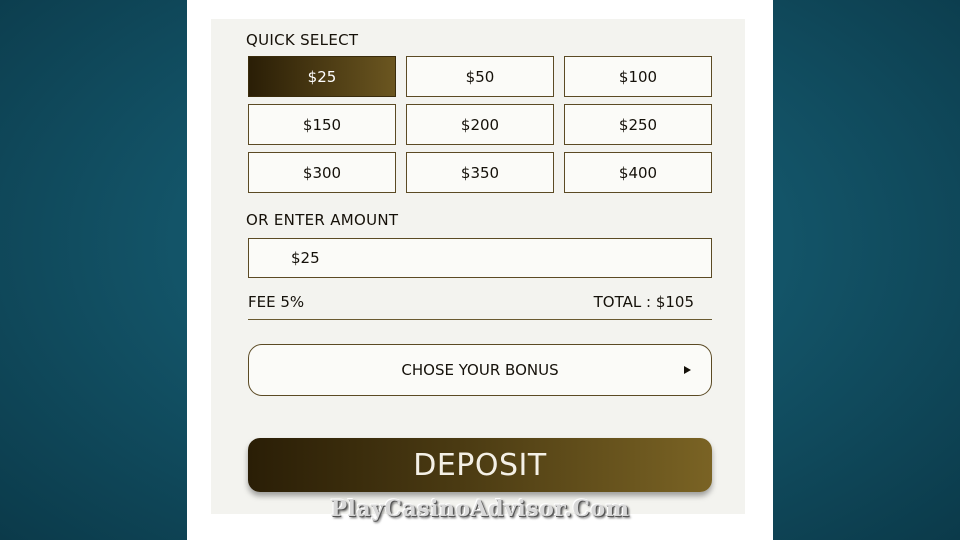 Image resolution: width=960 pixels, height=540 pixels. What do you see at coordinates (480, 509) in the screenshot?
I see `watermark: PlayCasinoAdvisor.Com` at bounding box center [480, 509].